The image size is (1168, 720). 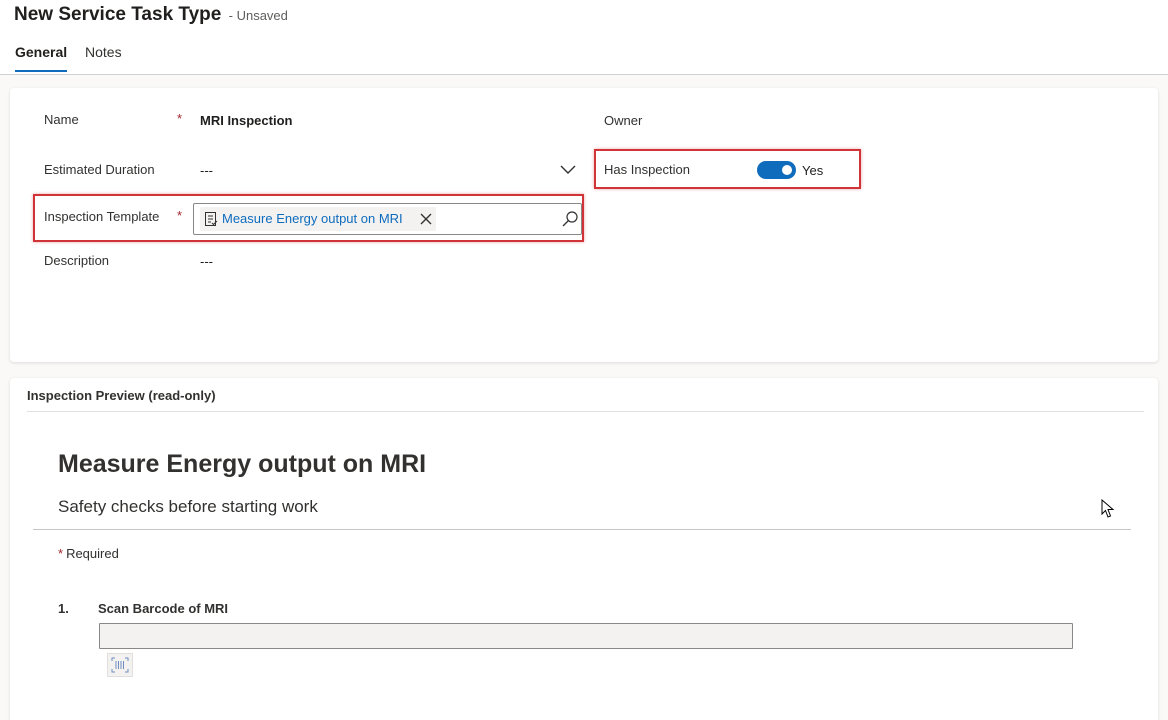 What do you see at coordinates (813, 170) in the screenshot?
I see `has-inspection-value: Yes` at bounding box center [813, 170].